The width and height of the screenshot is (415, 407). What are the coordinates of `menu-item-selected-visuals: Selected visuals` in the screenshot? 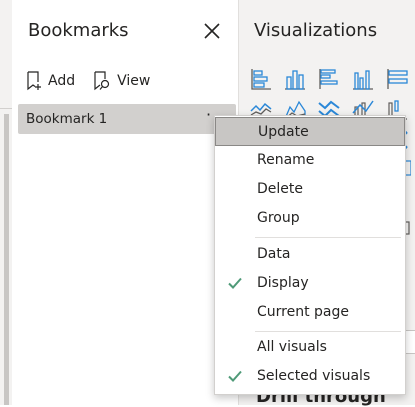 It's located at (310, 376).